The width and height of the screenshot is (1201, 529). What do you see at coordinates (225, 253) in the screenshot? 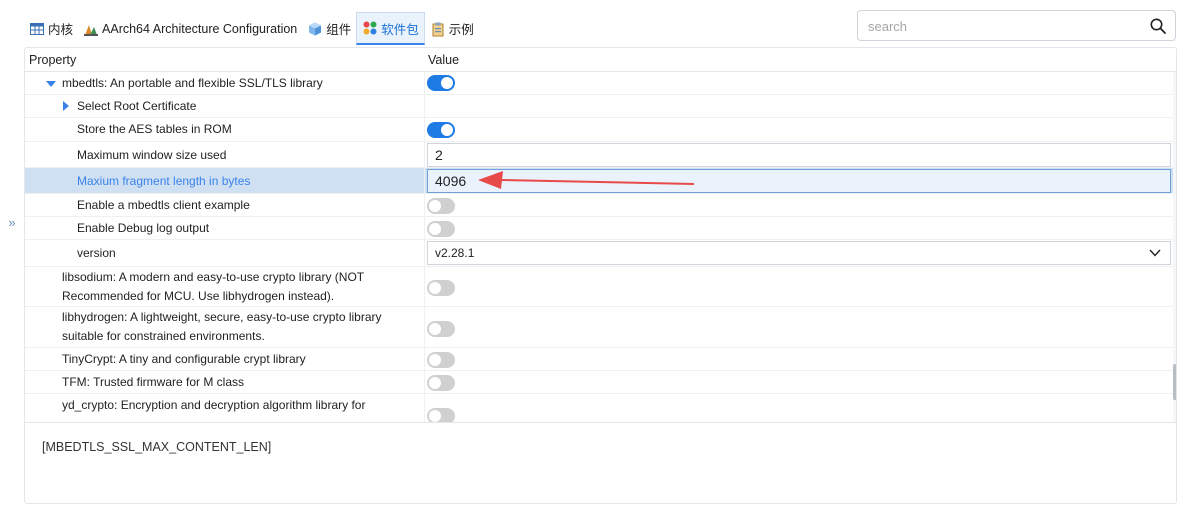
I see `property-cell: version` at bounding box center [225, 253].